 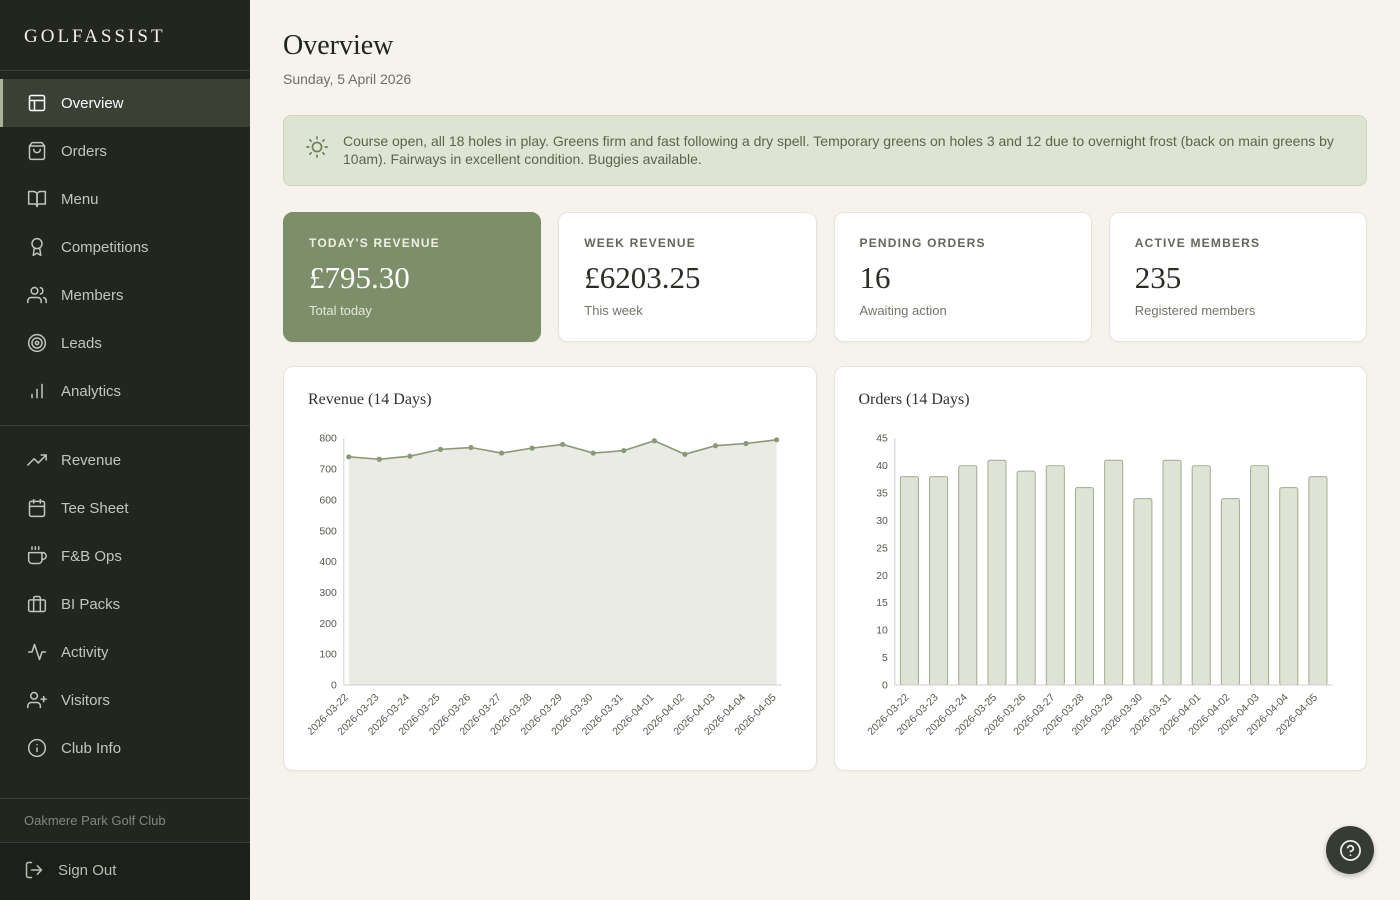 I want to click on sidebar-item-label: Leads, so click(x=81, y=343).